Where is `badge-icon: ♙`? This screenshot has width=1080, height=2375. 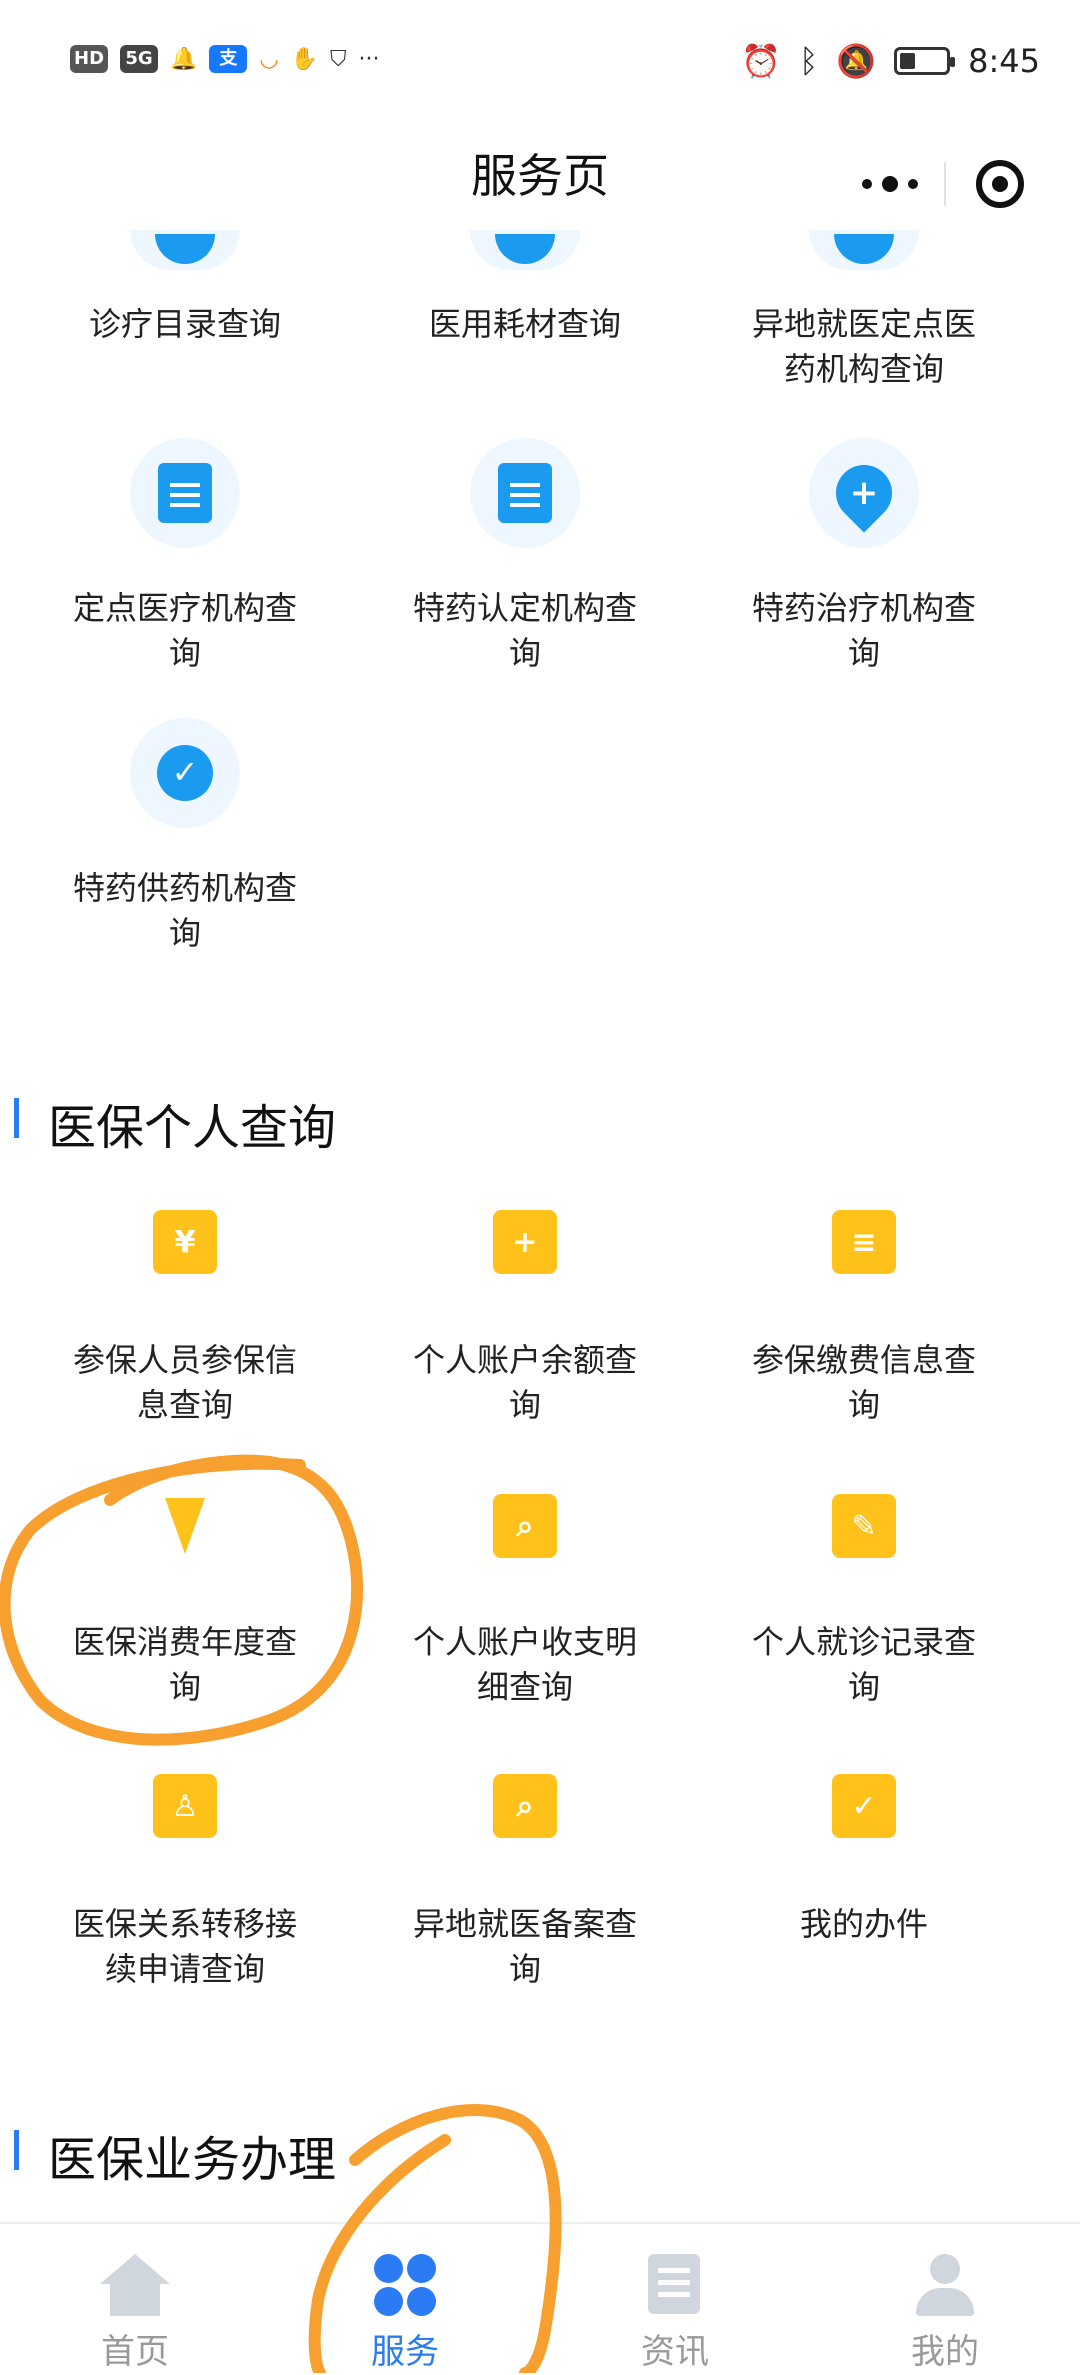
badge-icon: ♙ is located at coordinates (185, 1806).